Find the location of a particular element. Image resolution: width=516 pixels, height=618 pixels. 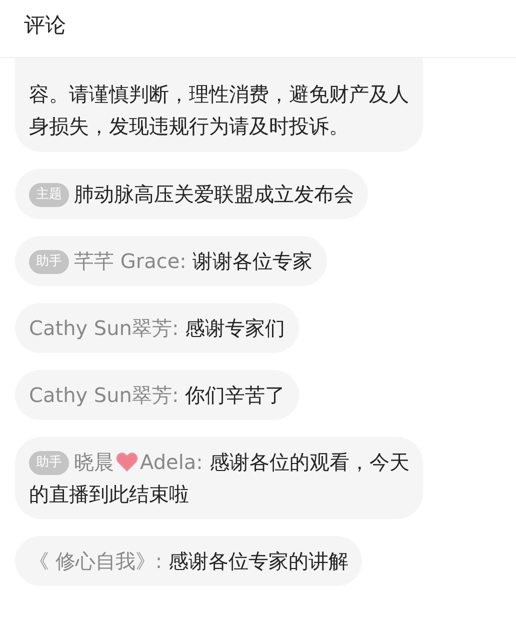

user-name: 《 修心自我》: is located at coordinates (95, 561).